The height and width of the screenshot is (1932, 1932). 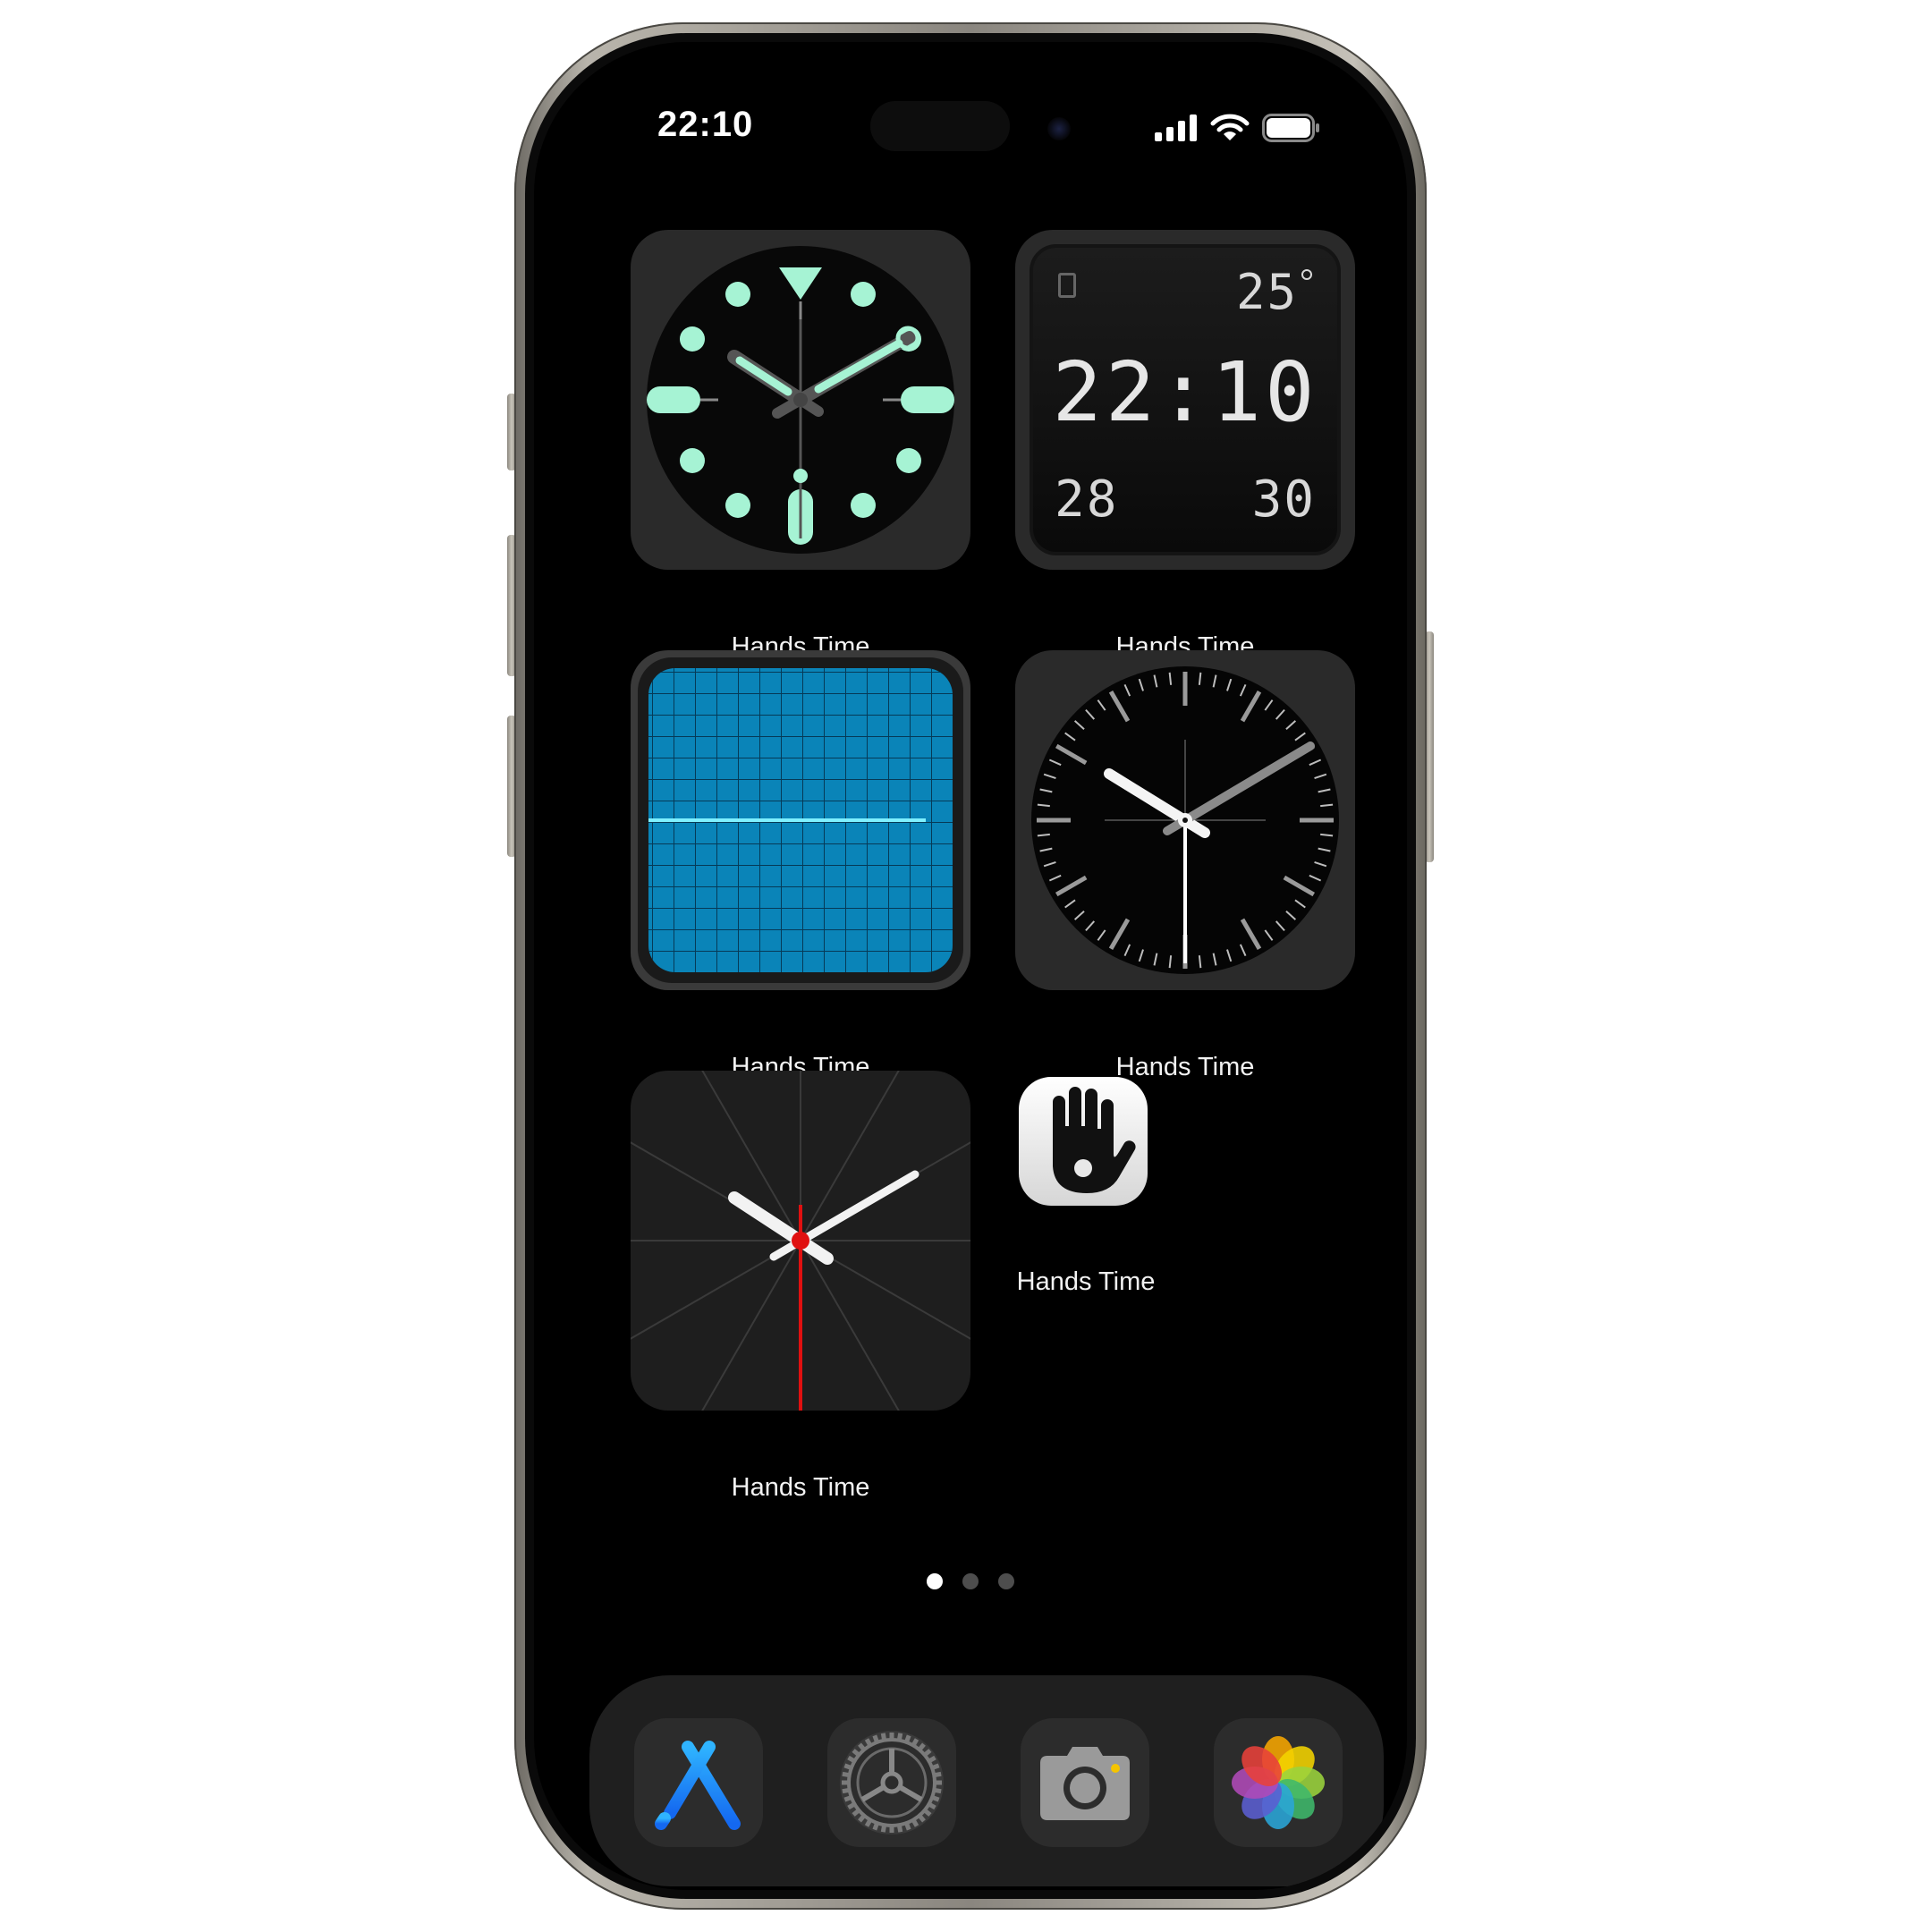 I want to click on lcd-clock-widget: 25 22:10 28 30, so click(x=1185, y=400).